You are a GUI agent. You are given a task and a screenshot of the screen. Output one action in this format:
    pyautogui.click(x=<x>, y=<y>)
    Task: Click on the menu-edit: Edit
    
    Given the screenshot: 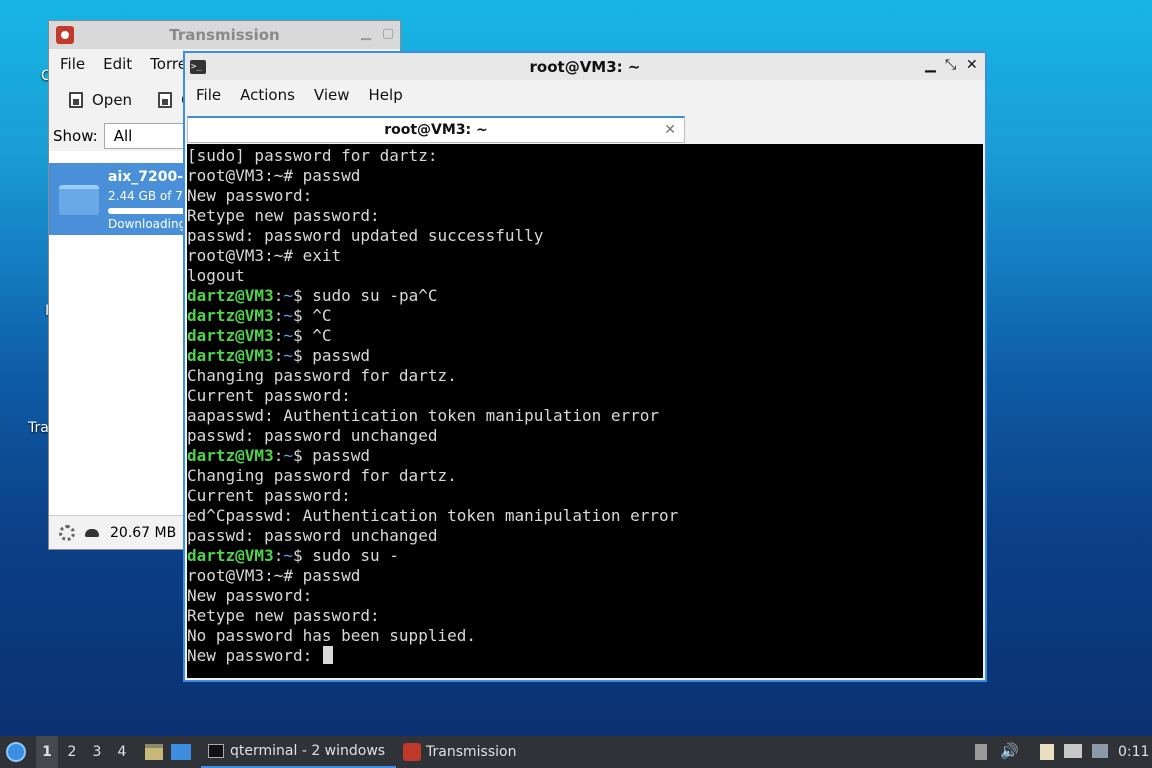 What is the action you would take?
    pyautogui.click(x=117, y=64)
    